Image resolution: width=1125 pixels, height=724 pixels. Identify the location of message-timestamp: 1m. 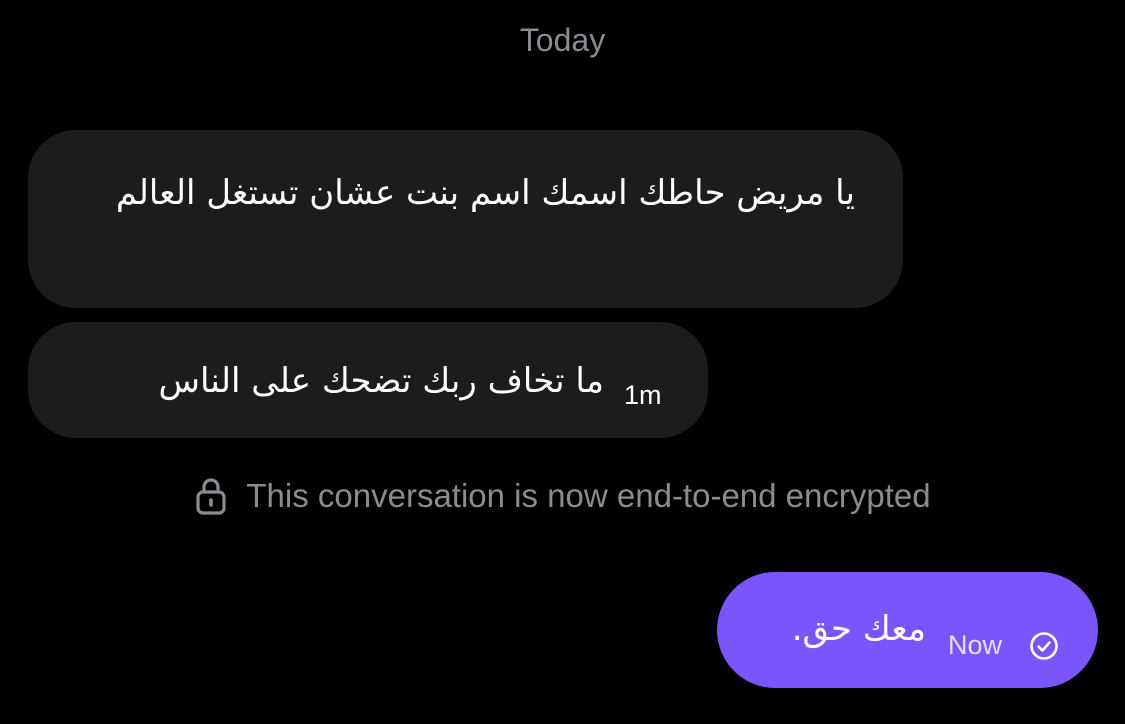
(643, 395).